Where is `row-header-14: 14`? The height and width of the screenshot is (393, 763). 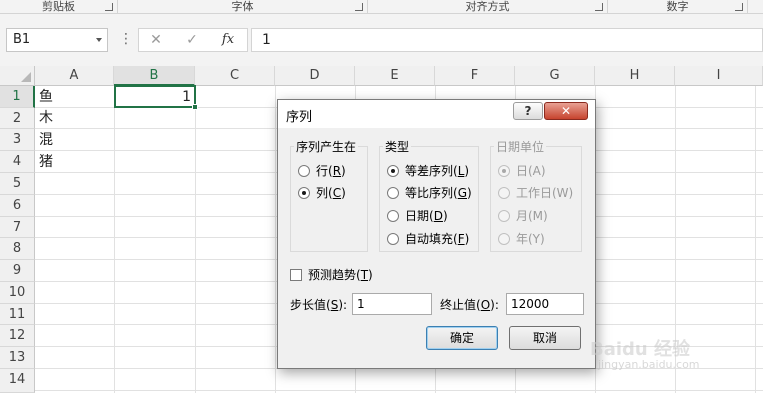 row-header-14: 14 is located at coordinates (17, 381).